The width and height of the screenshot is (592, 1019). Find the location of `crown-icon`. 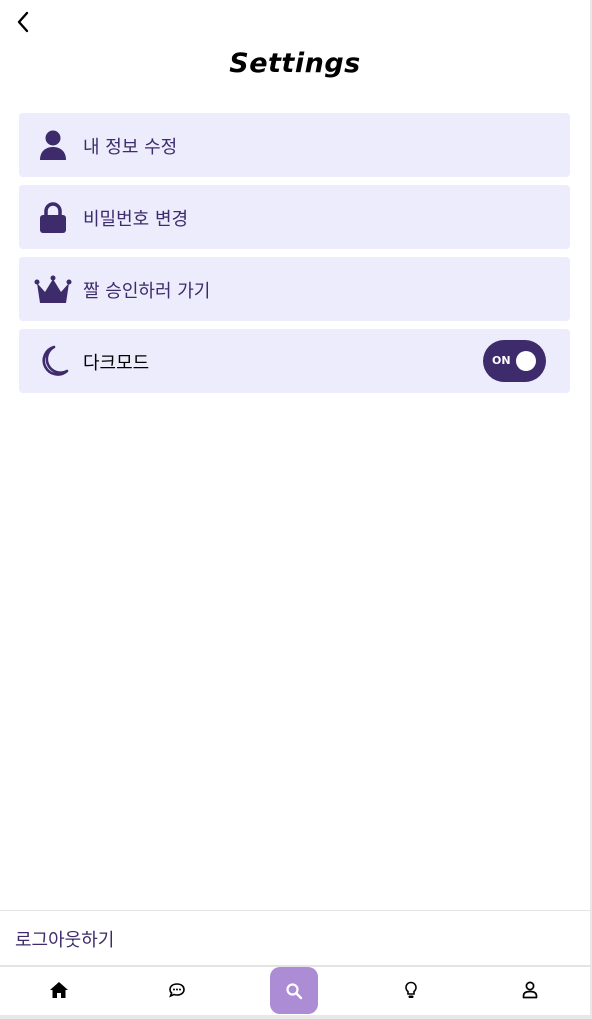

crown-icon is located at coordinates (53, 289).